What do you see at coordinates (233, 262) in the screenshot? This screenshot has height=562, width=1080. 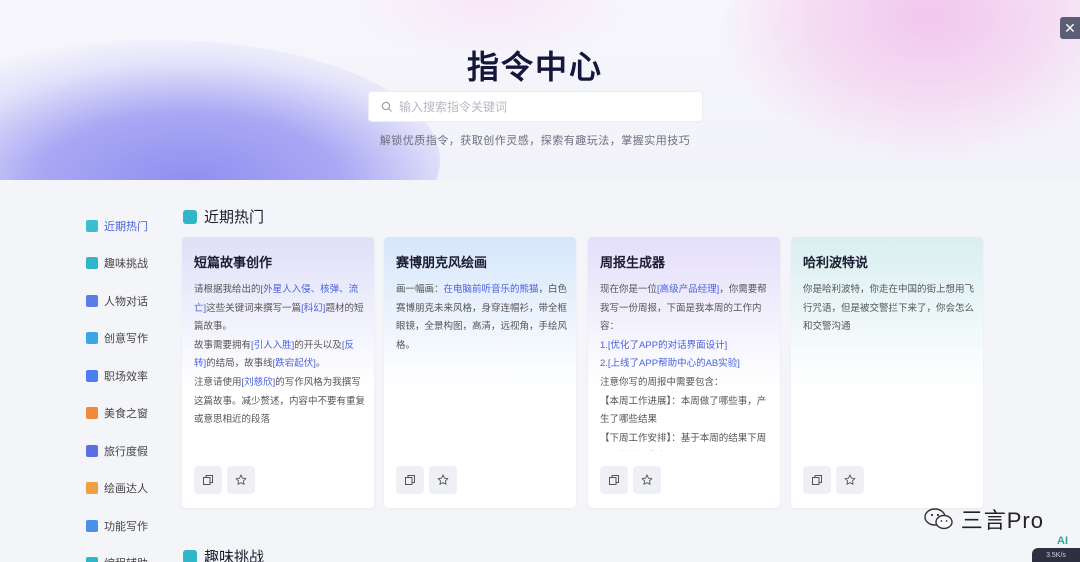 I see `card-title: 短篇故事创作` at bounding box center [233, 262].